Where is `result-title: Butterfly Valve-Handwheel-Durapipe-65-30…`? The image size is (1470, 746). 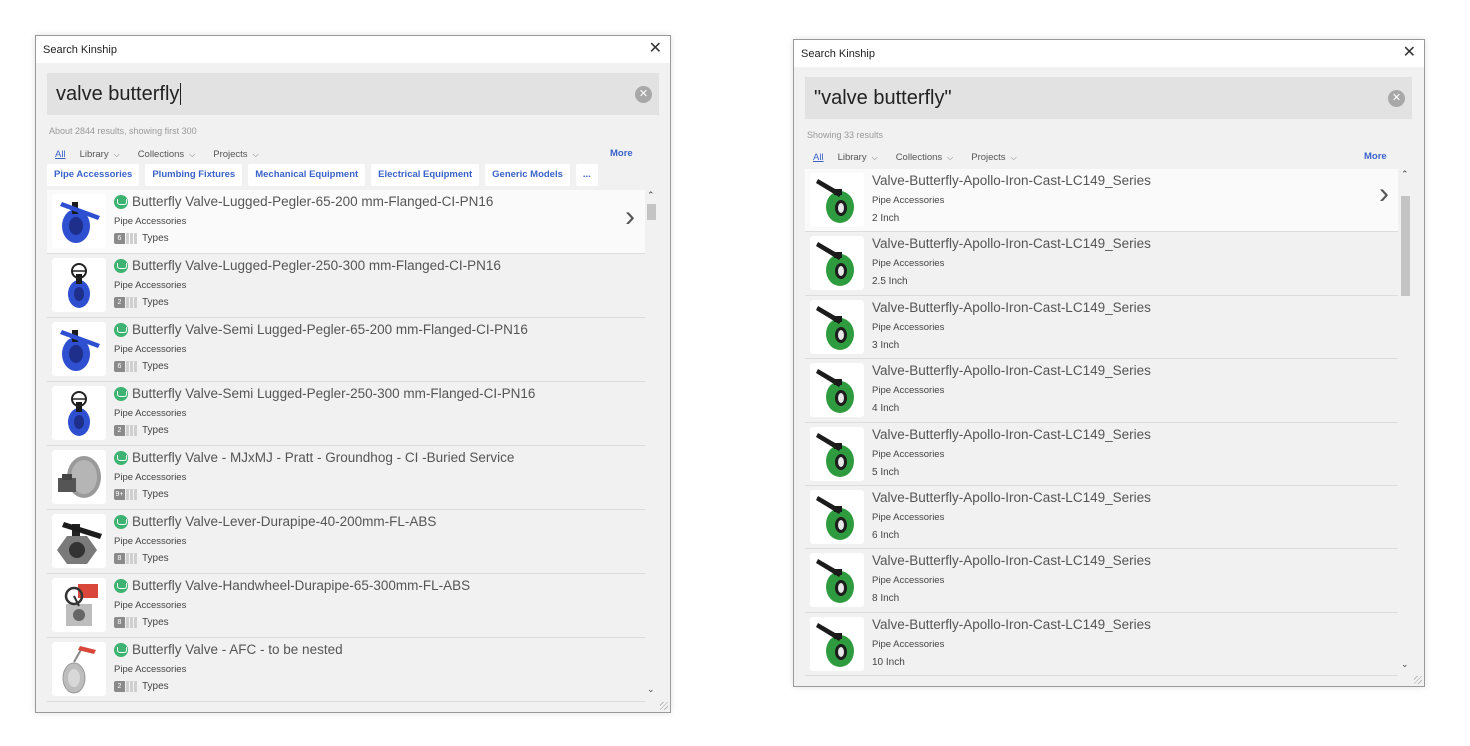 result-title: Butterfly Valve-Handwheel-Durapipe-65-30… is located at coordinates (292, 585).